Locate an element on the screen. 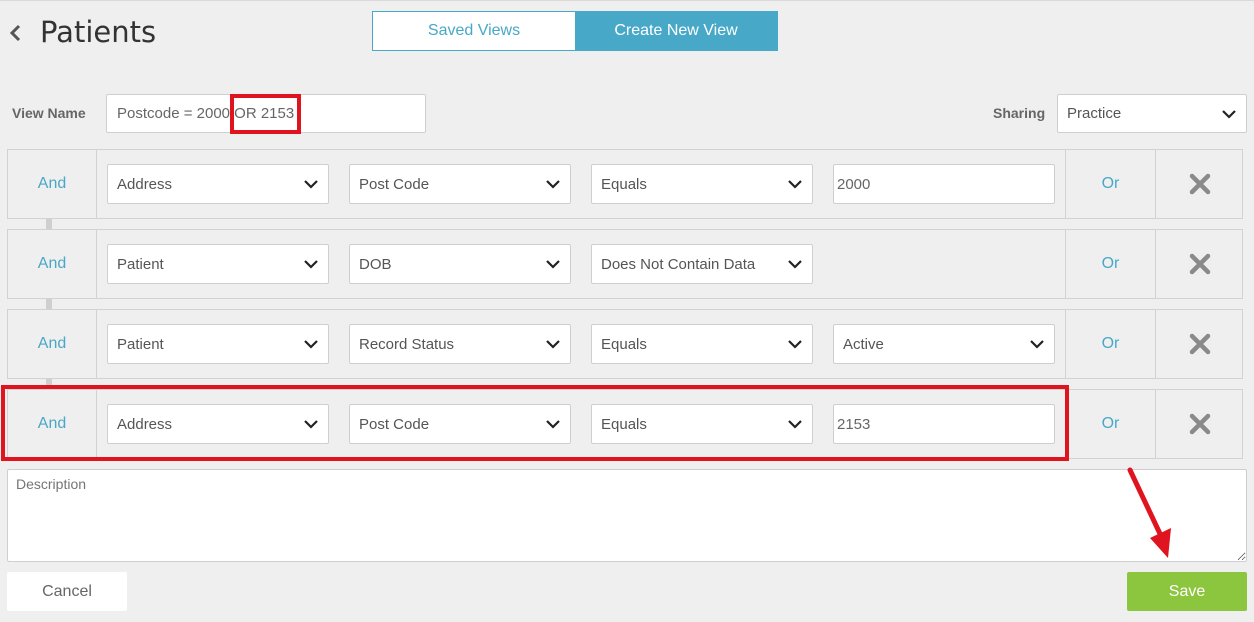 The height and width of the screenshot is (622, 1254). view-tabs: Saved Views Create New View is located at coordinates (575, 31).